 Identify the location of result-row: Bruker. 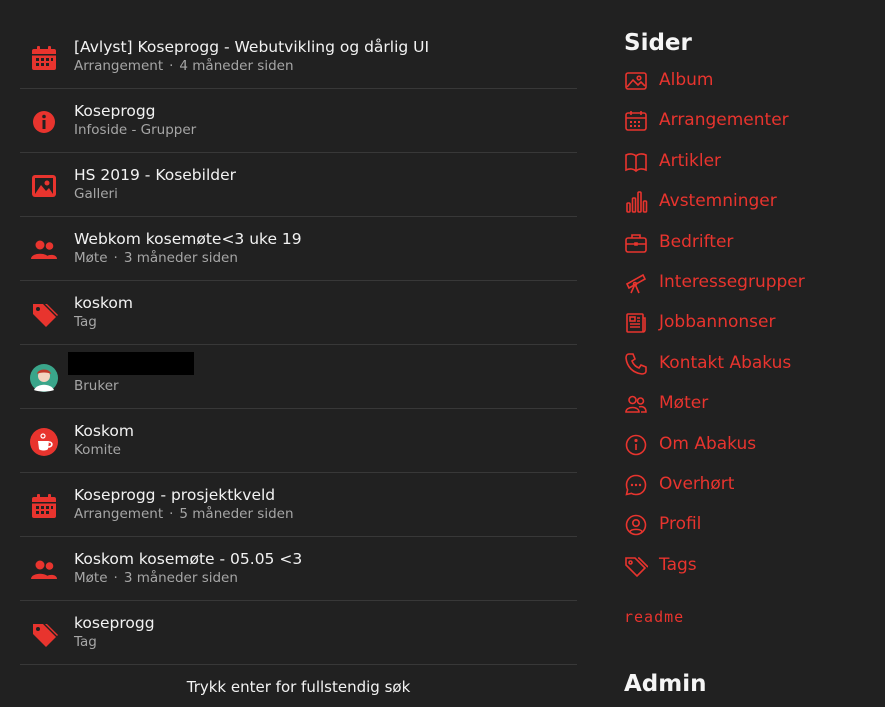
(298, 377).